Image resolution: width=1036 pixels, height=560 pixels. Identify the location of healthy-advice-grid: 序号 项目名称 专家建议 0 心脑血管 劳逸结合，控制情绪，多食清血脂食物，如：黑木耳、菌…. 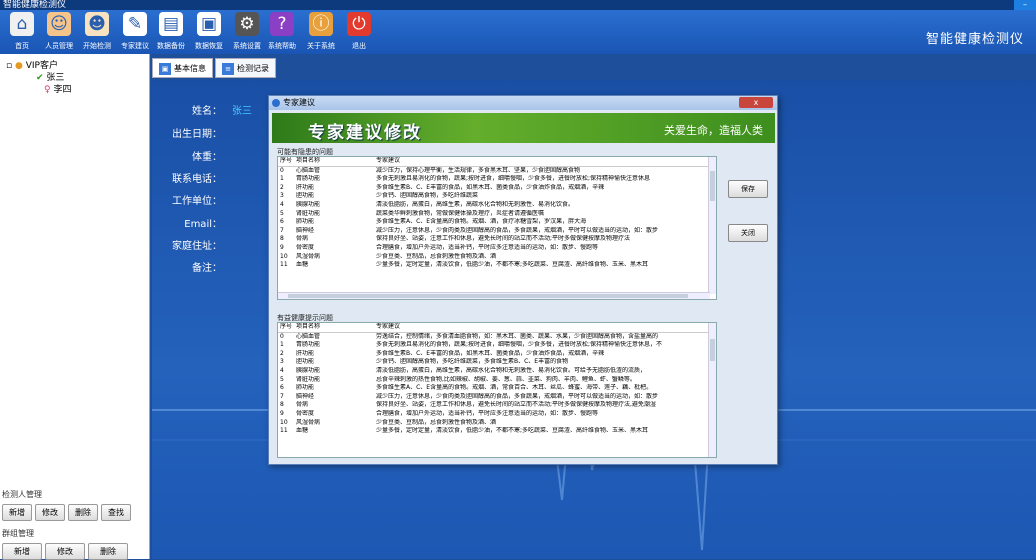
(497, 390).